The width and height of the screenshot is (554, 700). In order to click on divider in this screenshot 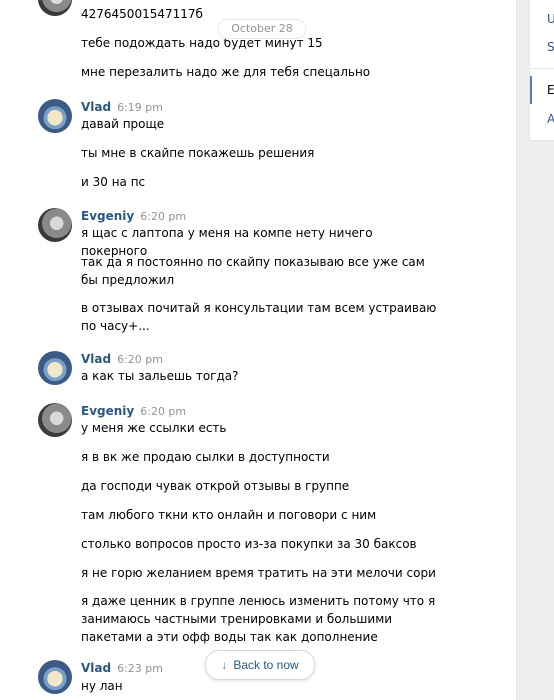, I will do `click(542, 68)`.